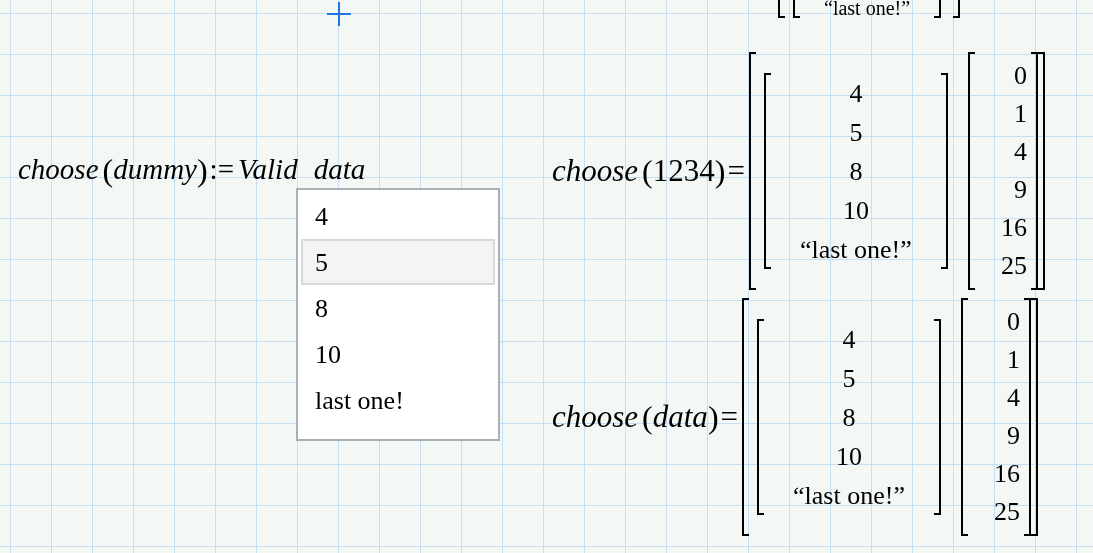  I want to click on dropdown-item: 5, so click(398, 262).